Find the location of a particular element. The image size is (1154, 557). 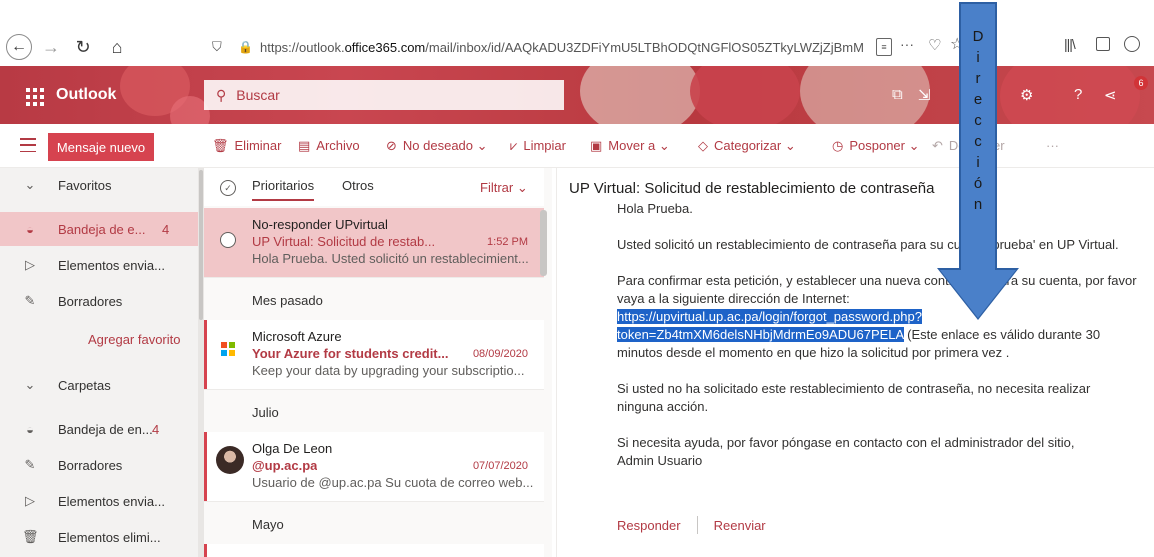

filter-dropdown: Filtrar ⌄ is located at coordinates (504, 188).